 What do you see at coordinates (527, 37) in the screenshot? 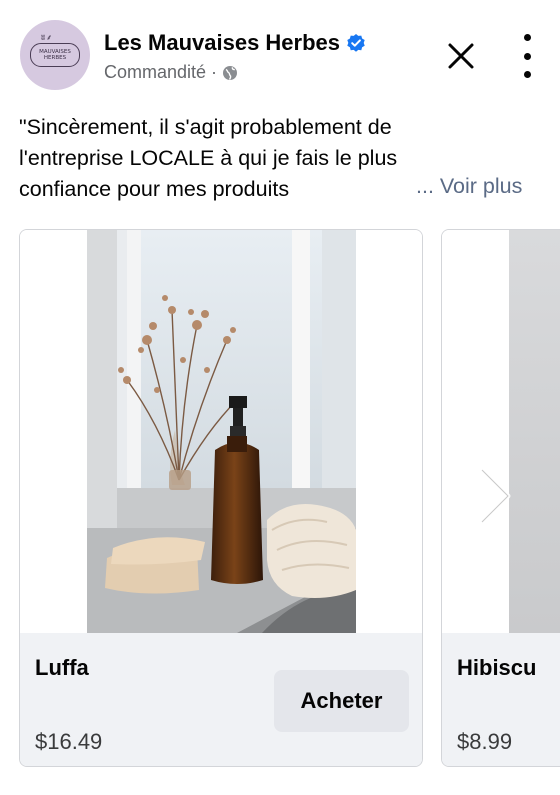
I see `more-options-icon` at bounding box center [527, 37].